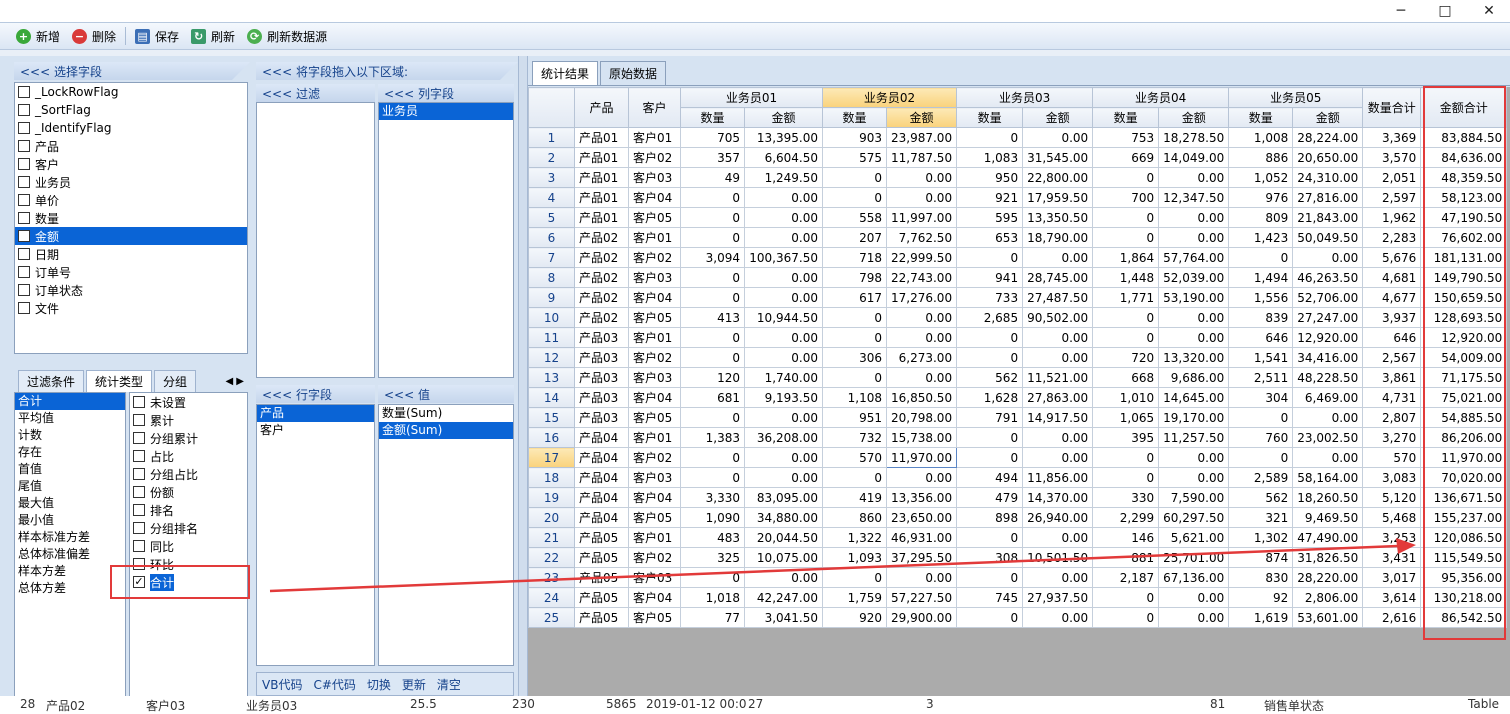 This screenshot has width=1510, height=714. I want to click on value-cell: 3,094, so click(712, 257).